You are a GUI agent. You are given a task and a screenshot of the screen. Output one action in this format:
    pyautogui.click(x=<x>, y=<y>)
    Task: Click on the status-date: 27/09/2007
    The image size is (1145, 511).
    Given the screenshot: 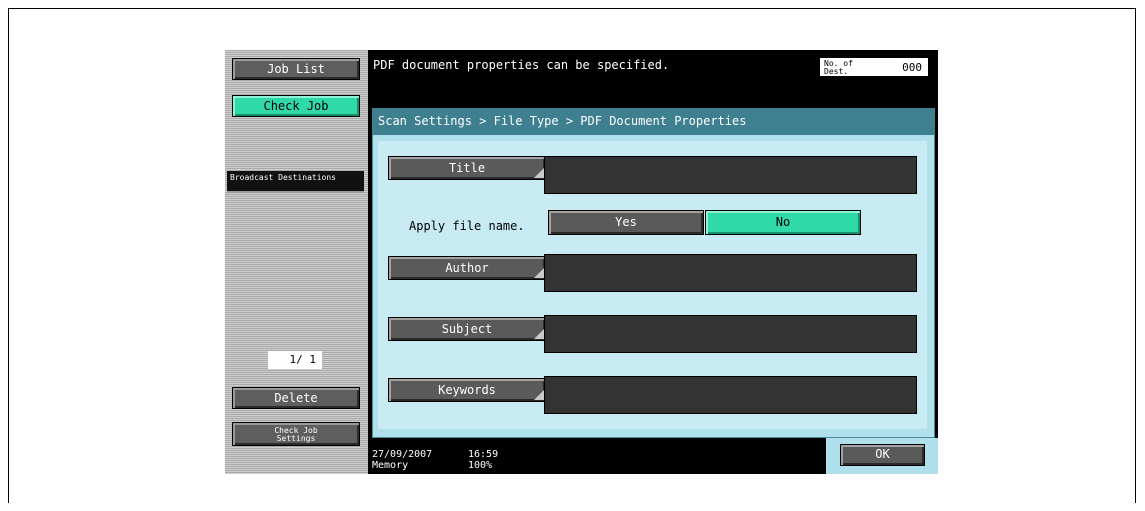 What is the action you would take?
    pyautogui.click(x=402, y=454)
    